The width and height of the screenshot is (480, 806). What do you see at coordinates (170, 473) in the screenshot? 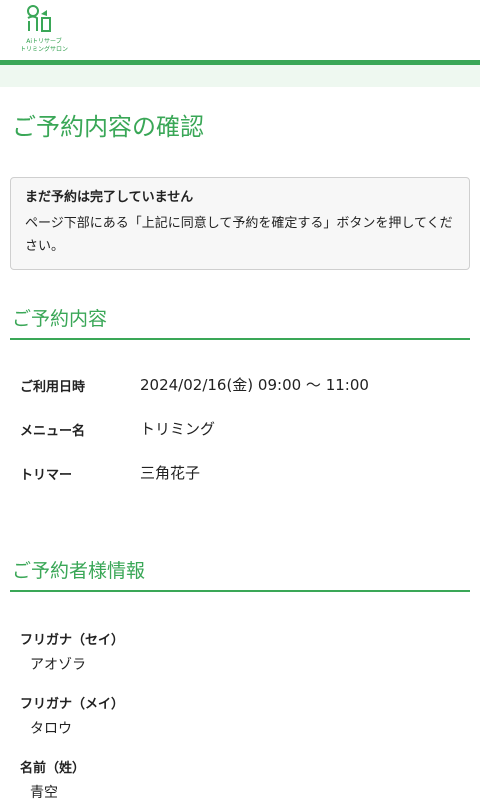
I see `detail-value: 三角花子` at bounding box center [170, 473].